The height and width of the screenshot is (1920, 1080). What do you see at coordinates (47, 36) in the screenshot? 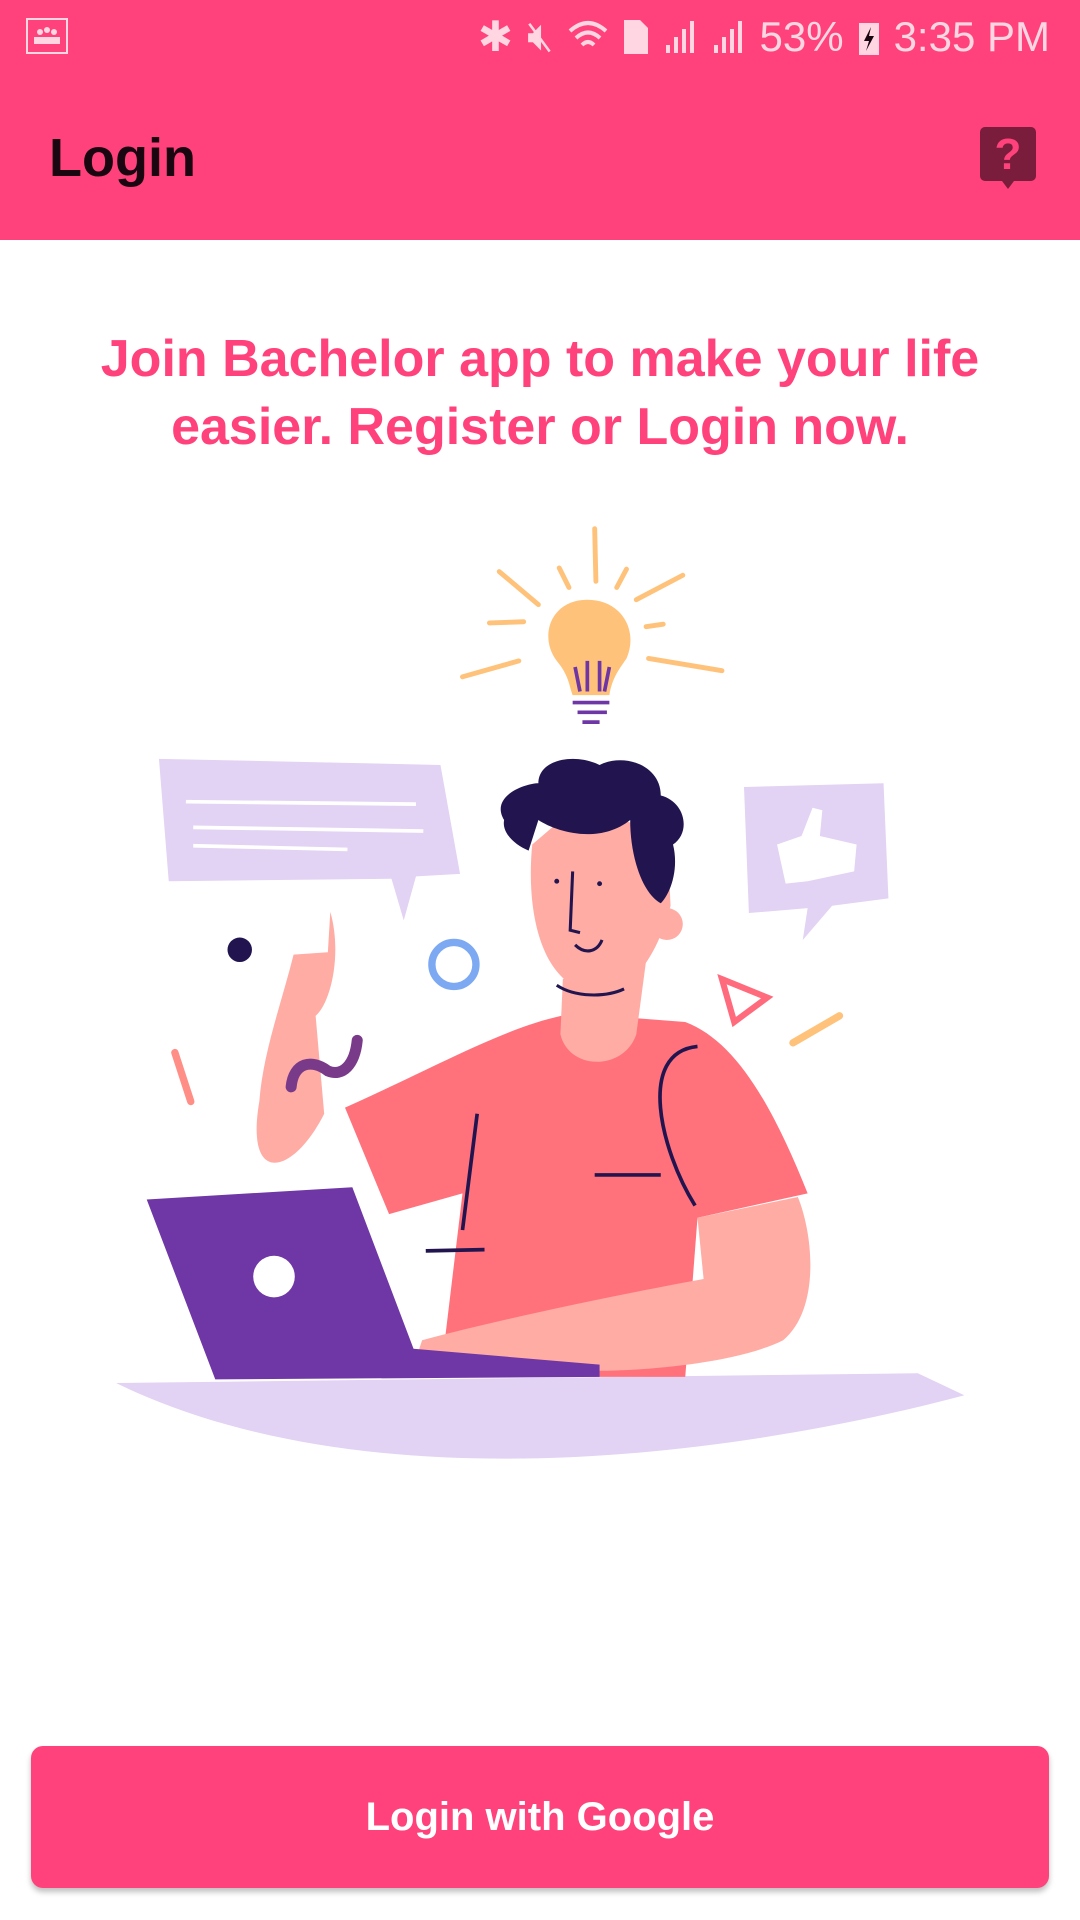
I see `notification-icon` at bounding box center [47, 36].